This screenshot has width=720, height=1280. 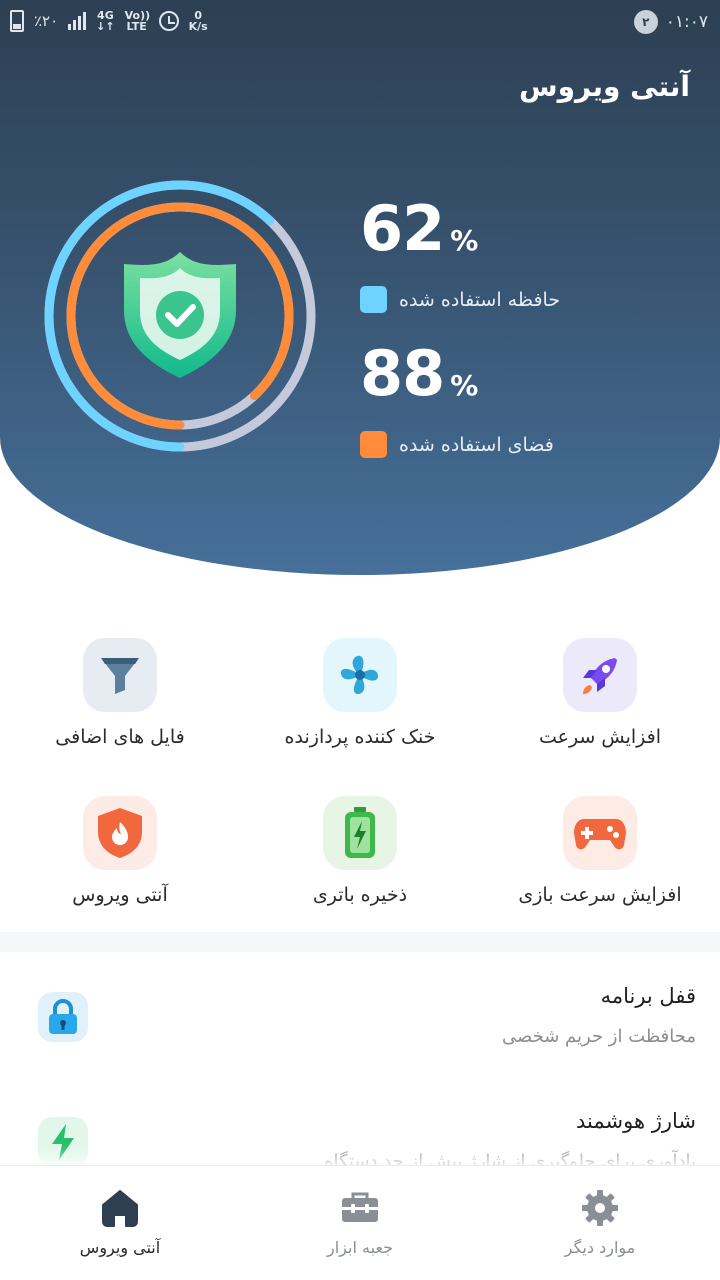 What do you see at coordinates (120, 833) in the screenshot?
I see `shield-icon` at bounding box center [120, 833].